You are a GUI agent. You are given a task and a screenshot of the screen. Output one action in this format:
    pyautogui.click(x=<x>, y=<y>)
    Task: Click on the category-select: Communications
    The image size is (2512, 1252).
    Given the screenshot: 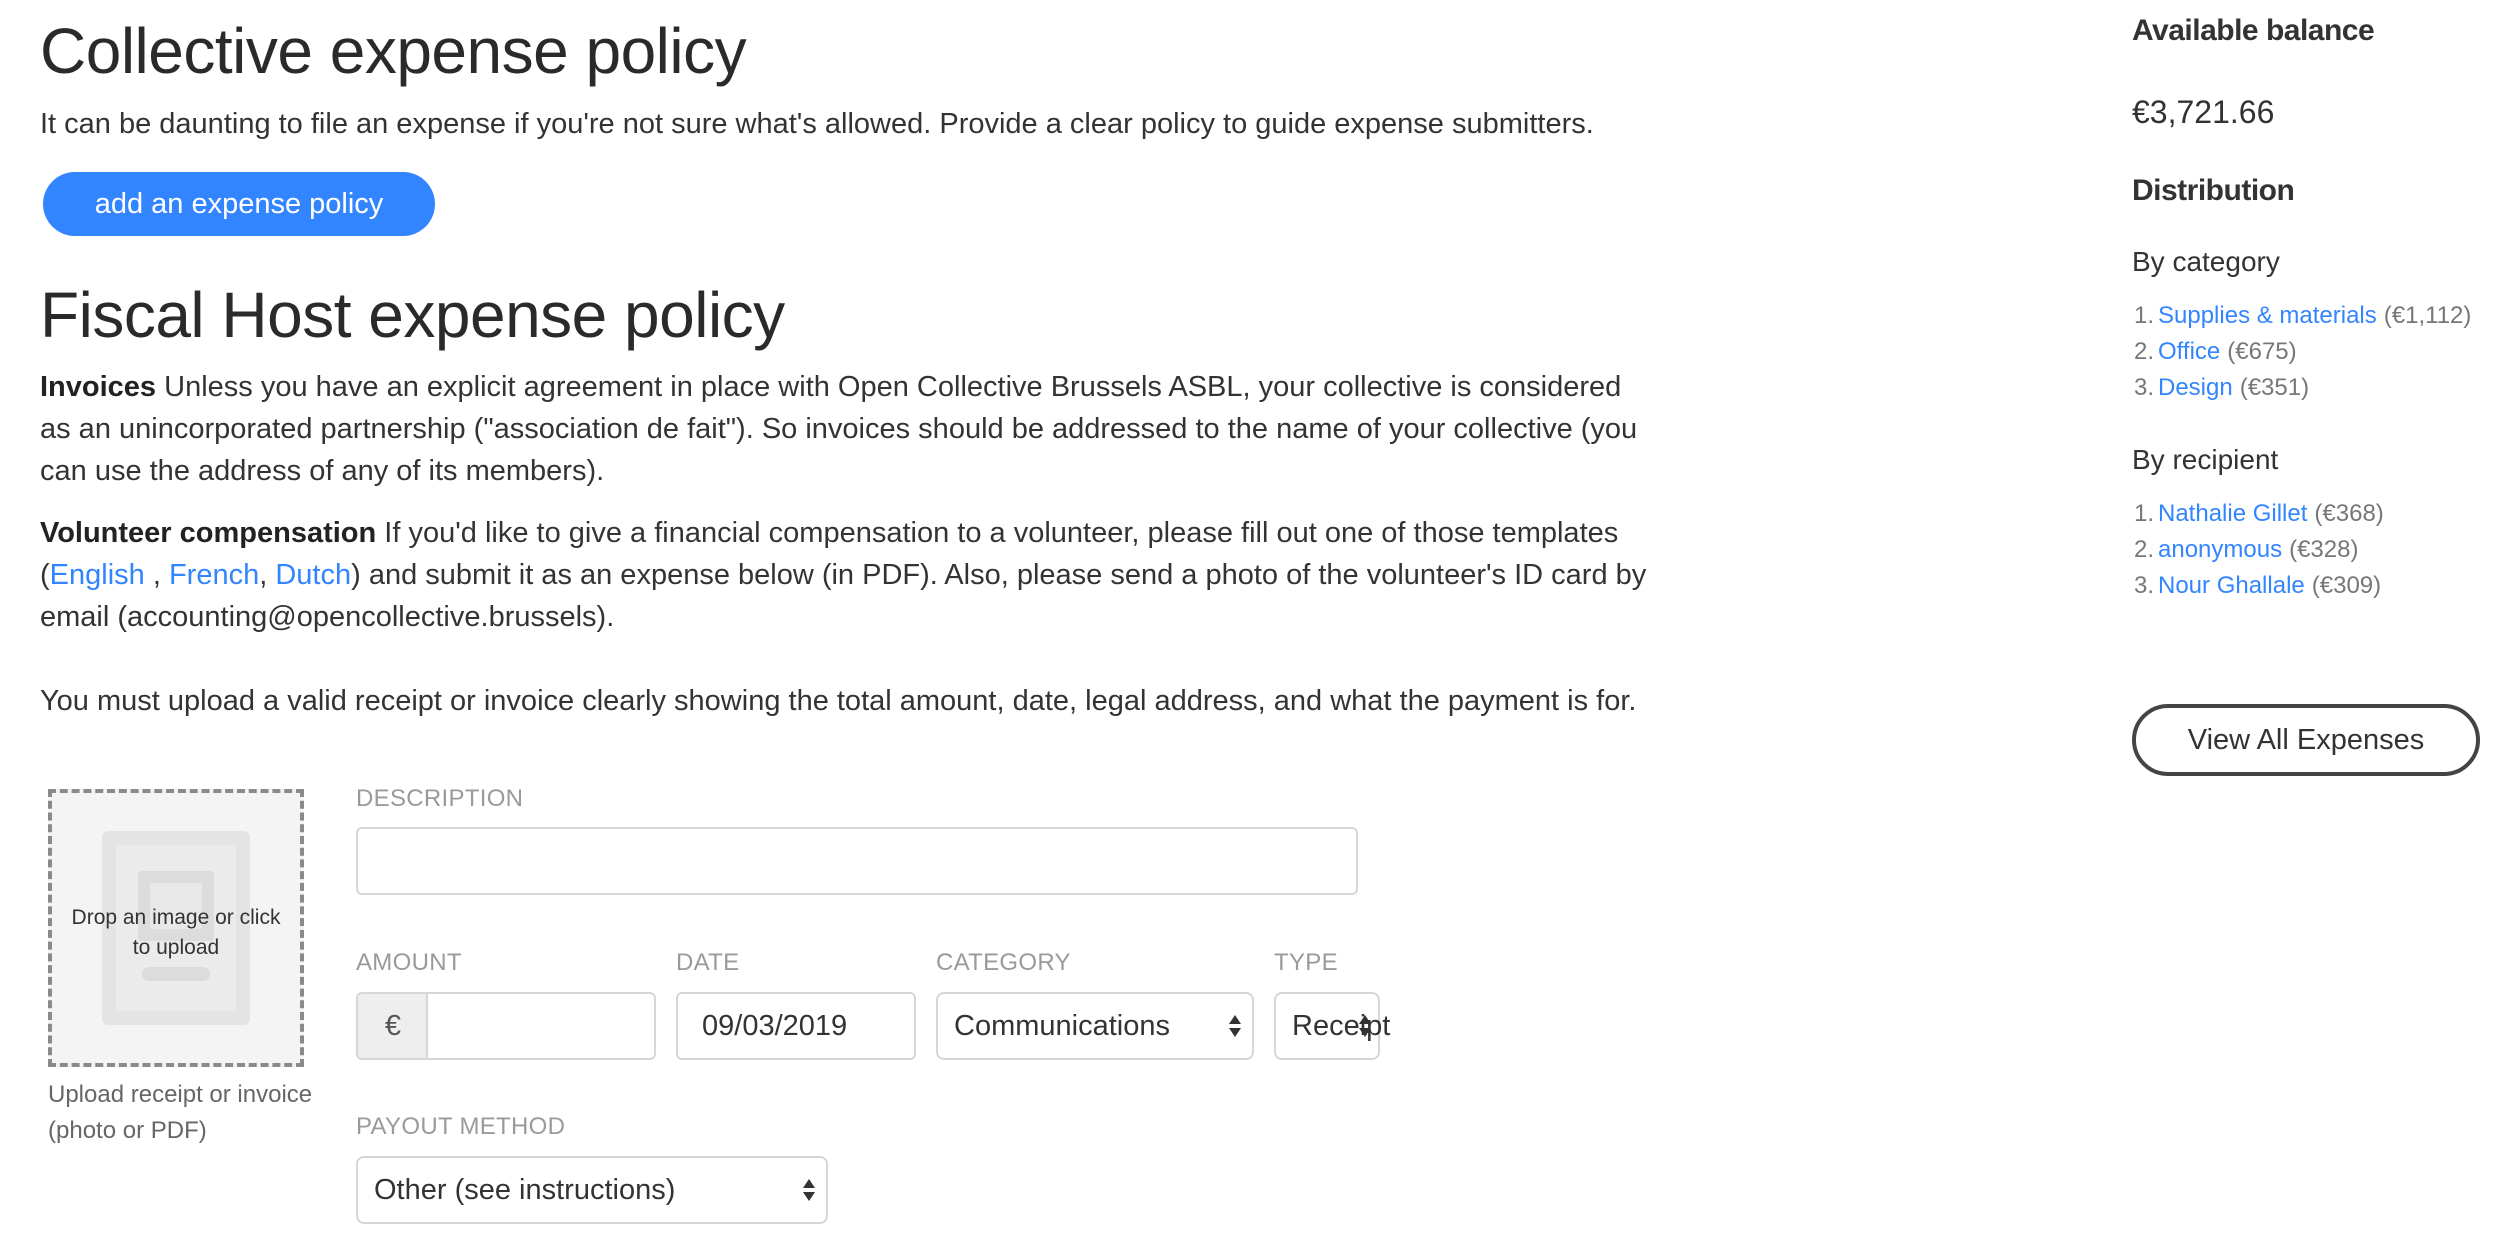 What is the action you would take?
    pyautogui.click(x=1095, y=1026)
    